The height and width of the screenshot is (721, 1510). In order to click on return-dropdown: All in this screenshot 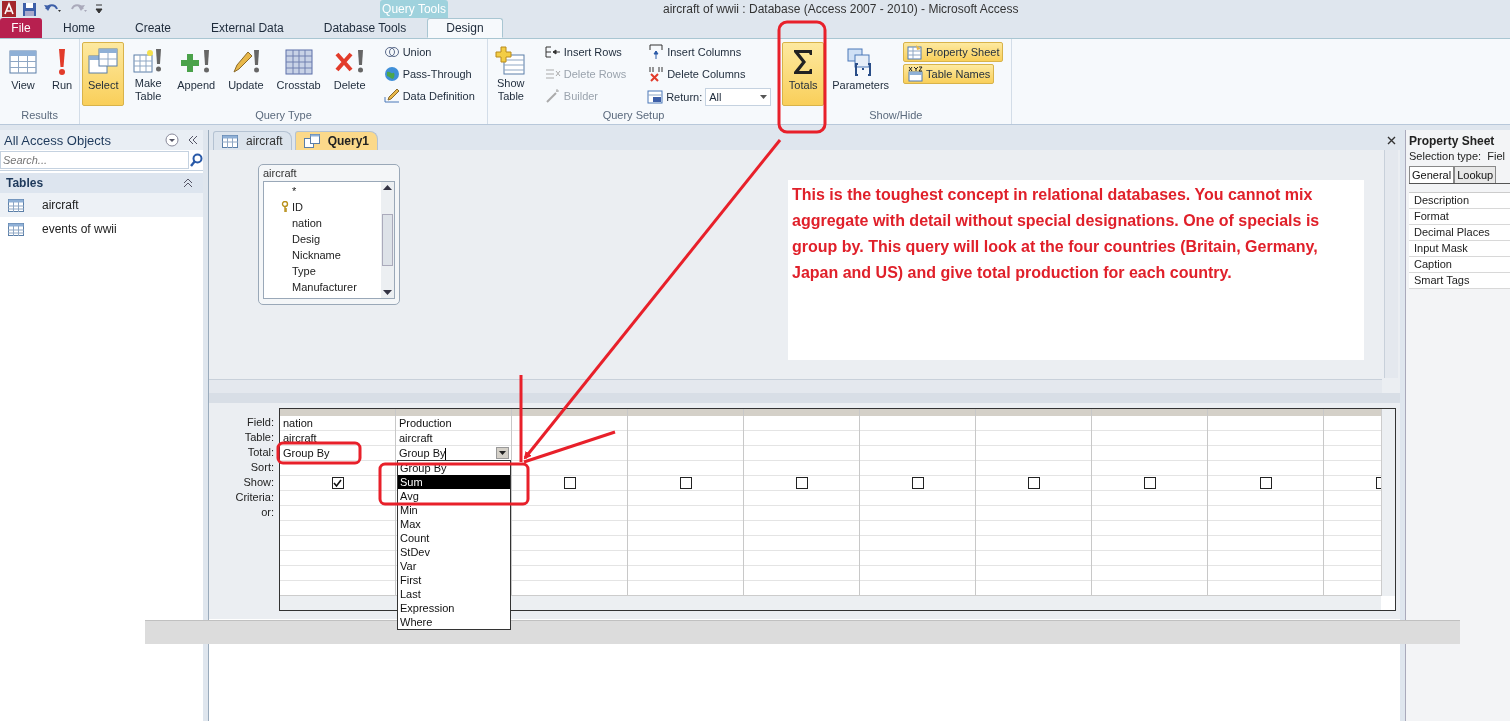, I will do `click(738, 97)`.